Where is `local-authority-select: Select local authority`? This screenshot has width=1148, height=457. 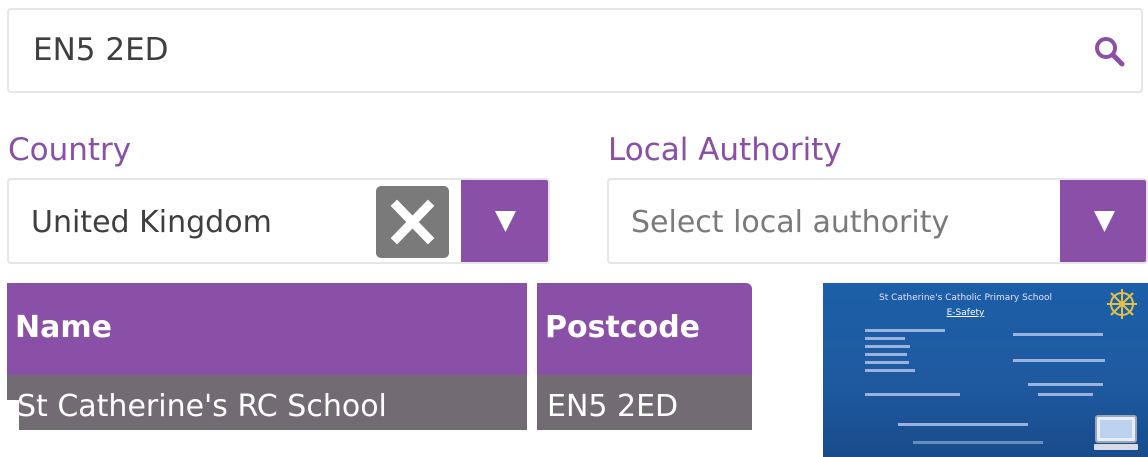 local-authority-select: Select local authority is located at coordinates (877, 221).